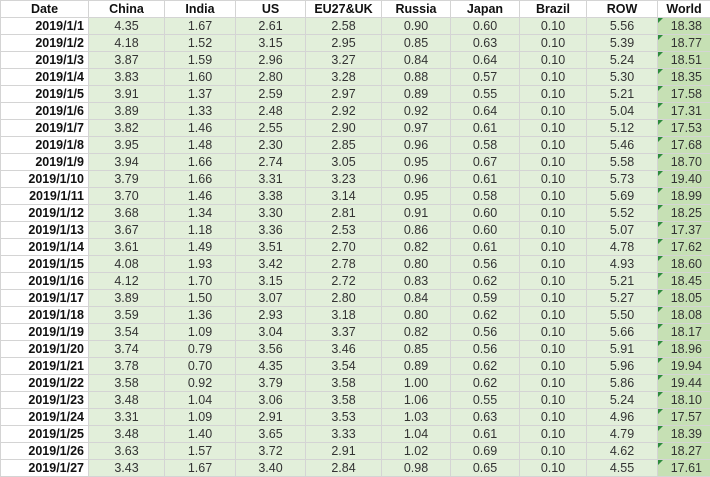 Image resolution: width=710 pixels, height=477 pixels. What do you see at coordinates (683, 213) in the screenshot?
I see `world-value-cell: 18.25` at bounding box center [683, 213].